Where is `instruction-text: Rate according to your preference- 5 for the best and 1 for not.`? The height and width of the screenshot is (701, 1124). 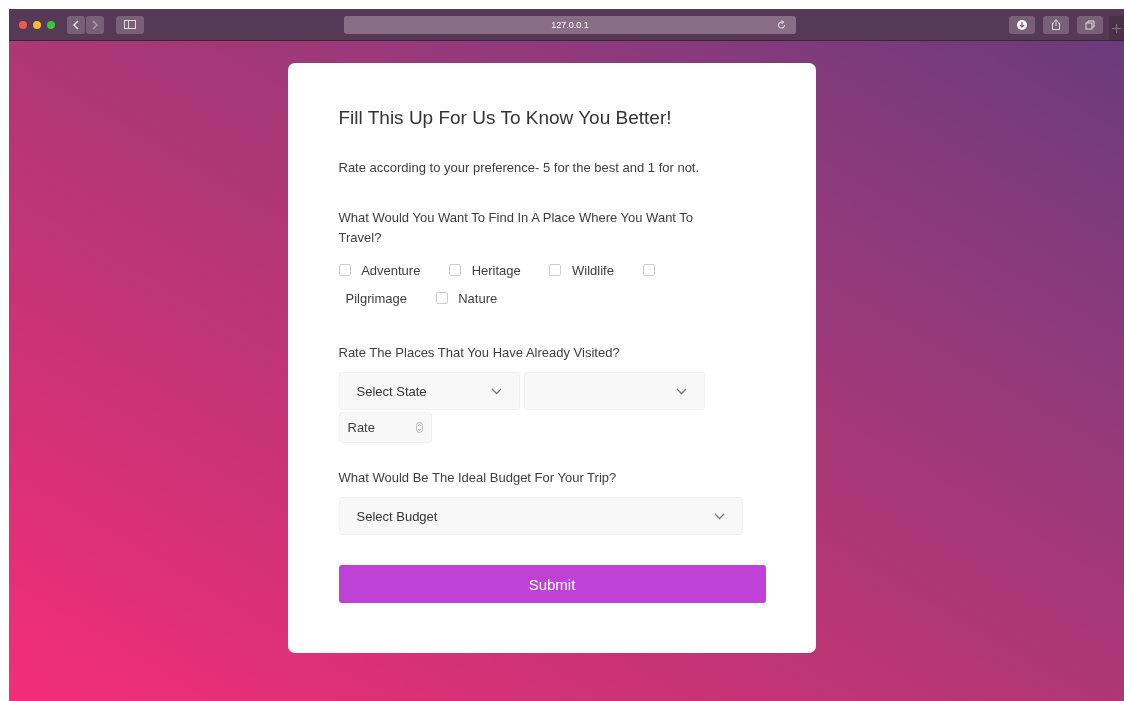 instruction-text: Rate according to your preference- 5 for the best and 1 for not. is located at coordinates (519, 167).